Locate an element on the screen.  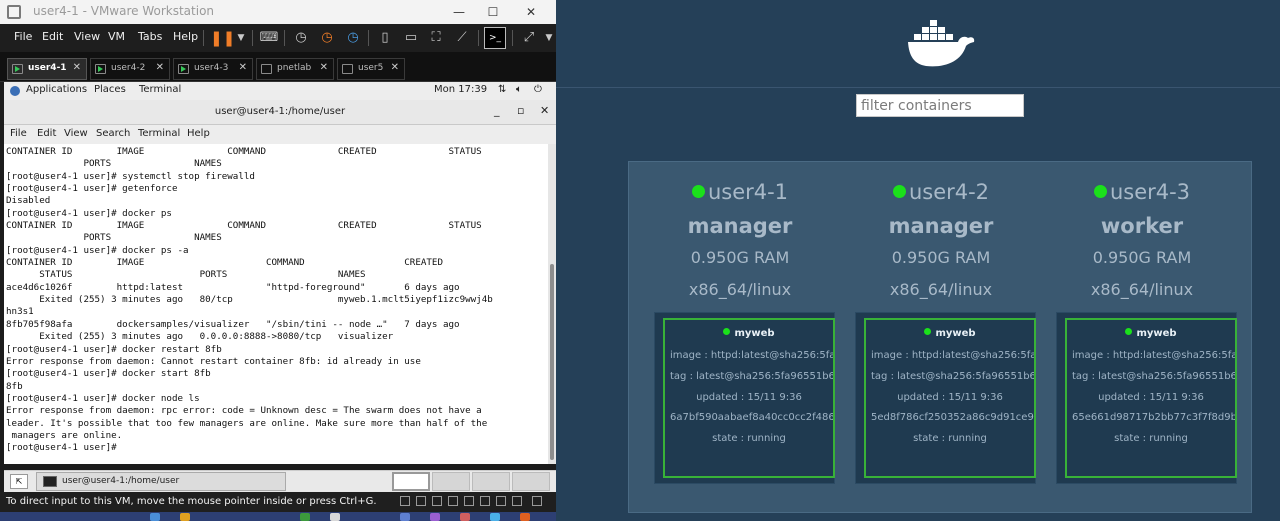
vm-stopped-icon is located at coordinates (266, 69).